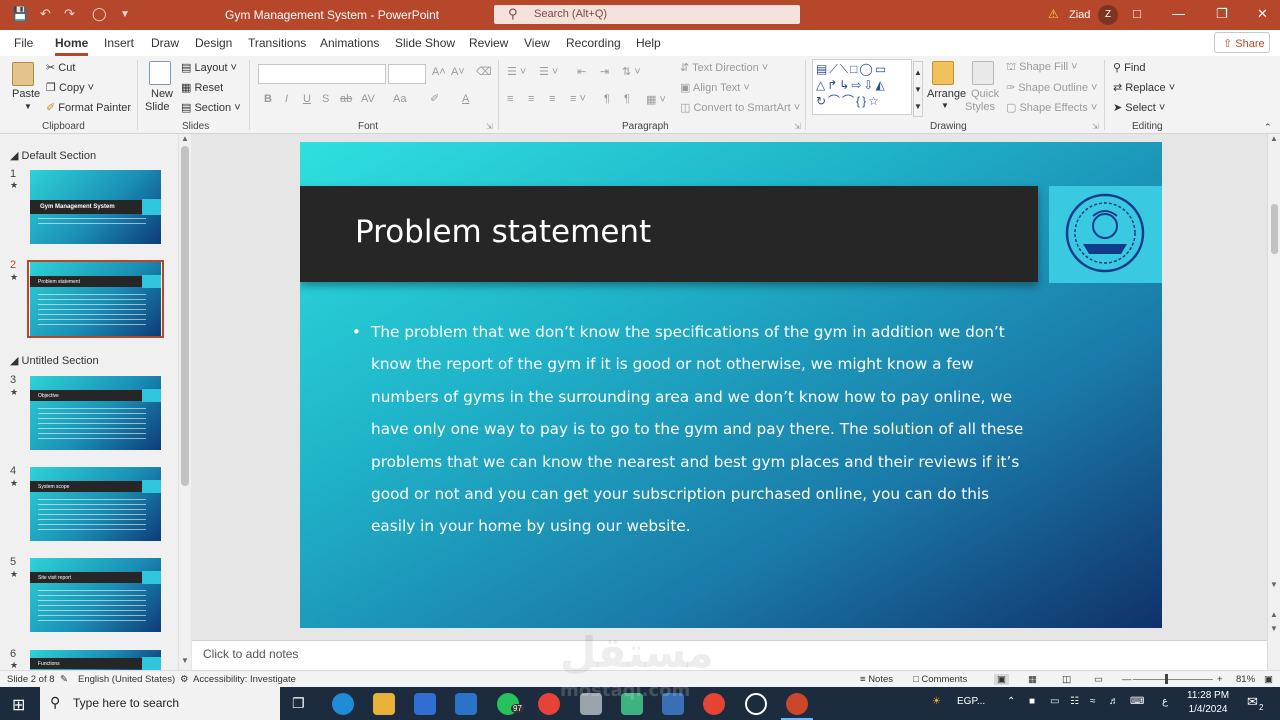  I want to click on bold-button: B, so click(268, 99).